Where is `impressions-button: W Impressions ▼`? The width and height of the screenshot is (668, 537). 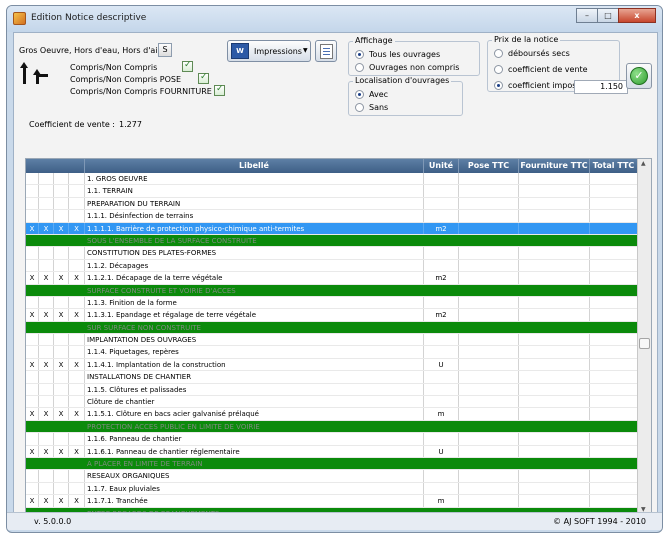
impressions-button: W Impressions ▼ is located at coordinates (269, 51).